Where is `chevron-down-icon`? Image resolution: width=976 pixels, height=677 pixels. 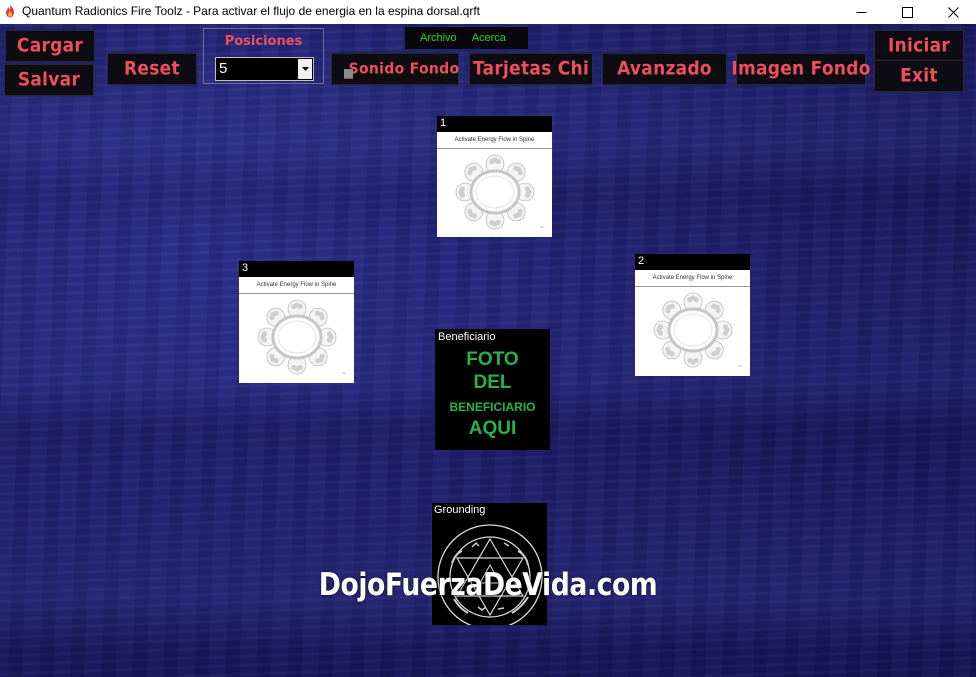
chevron-down-icon is located at coordinates (305, 69).